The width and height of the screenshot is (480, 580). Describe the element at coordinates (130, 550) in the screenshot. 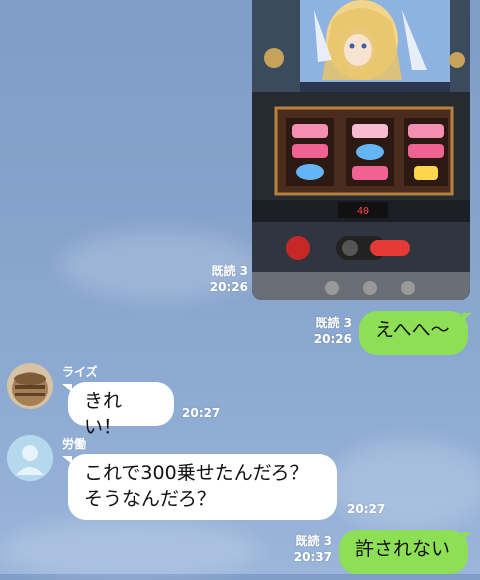

I see `background-cloud` at that location.